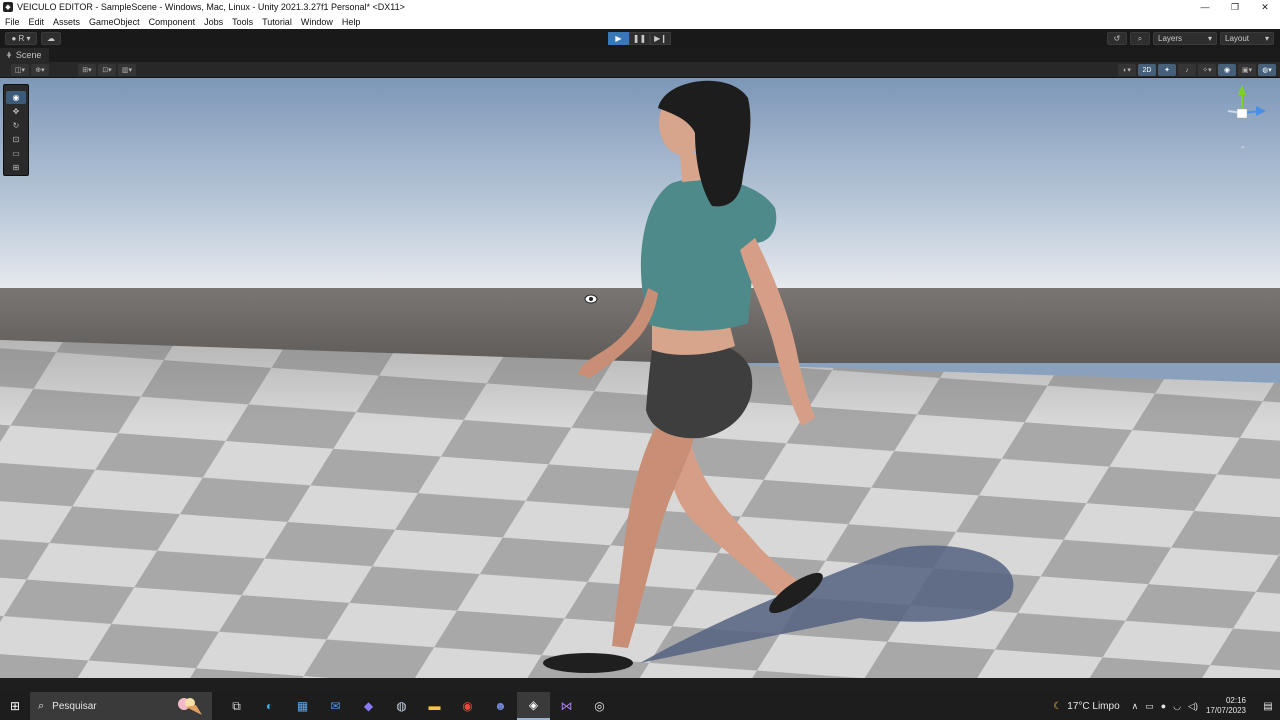 The height and width of the screenshot is (720, 1280). Describe the element at coordinates (618, 38) in the screenshot. I see `play-button: ▶` at that location.